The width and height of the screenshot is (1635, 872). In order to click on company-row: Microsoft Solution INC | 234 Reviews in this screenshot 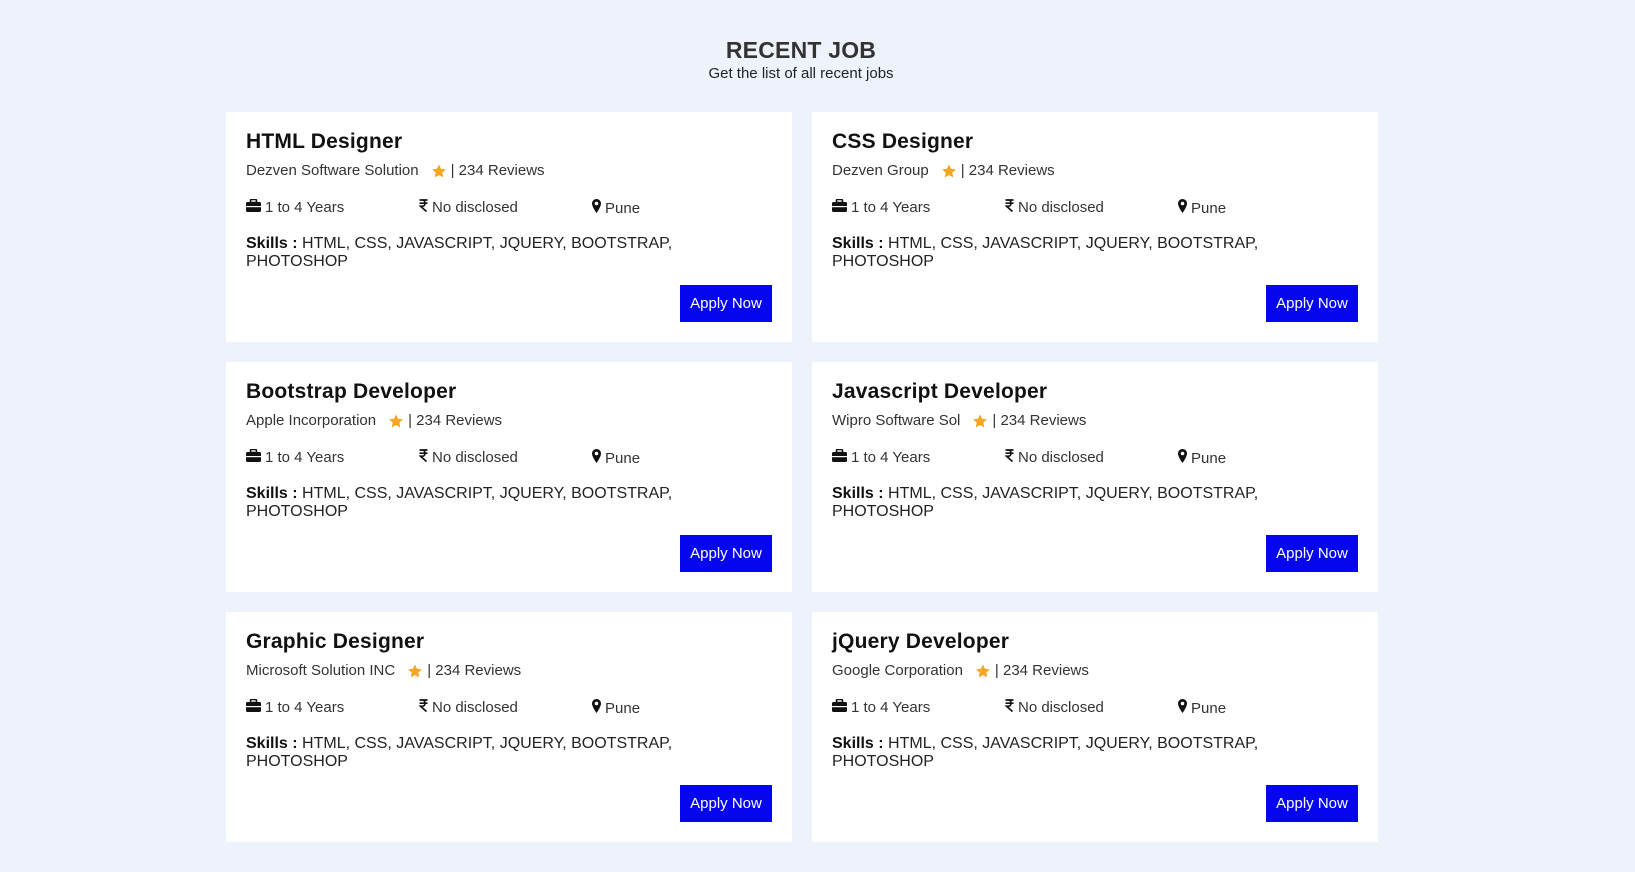, I will do `click(509, 671)`.